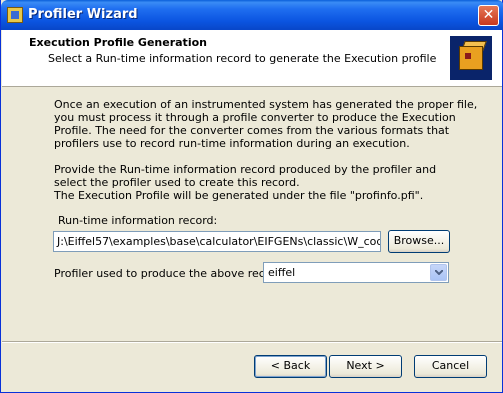 The height and width of the screenshot is (393, 503). Describe the element at coordinates (138, 220) in the screenshot. I see `record-label: Run-time information record:` at that location.